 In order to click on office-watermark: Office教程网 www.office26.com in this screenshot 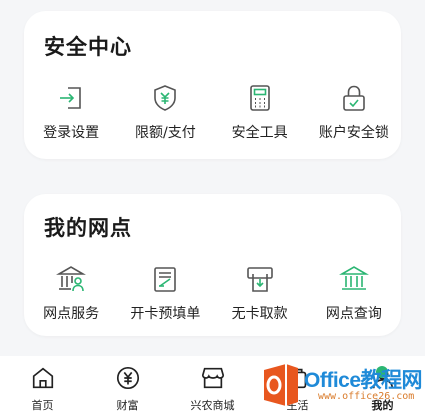, I will do `click(341, 386)`.